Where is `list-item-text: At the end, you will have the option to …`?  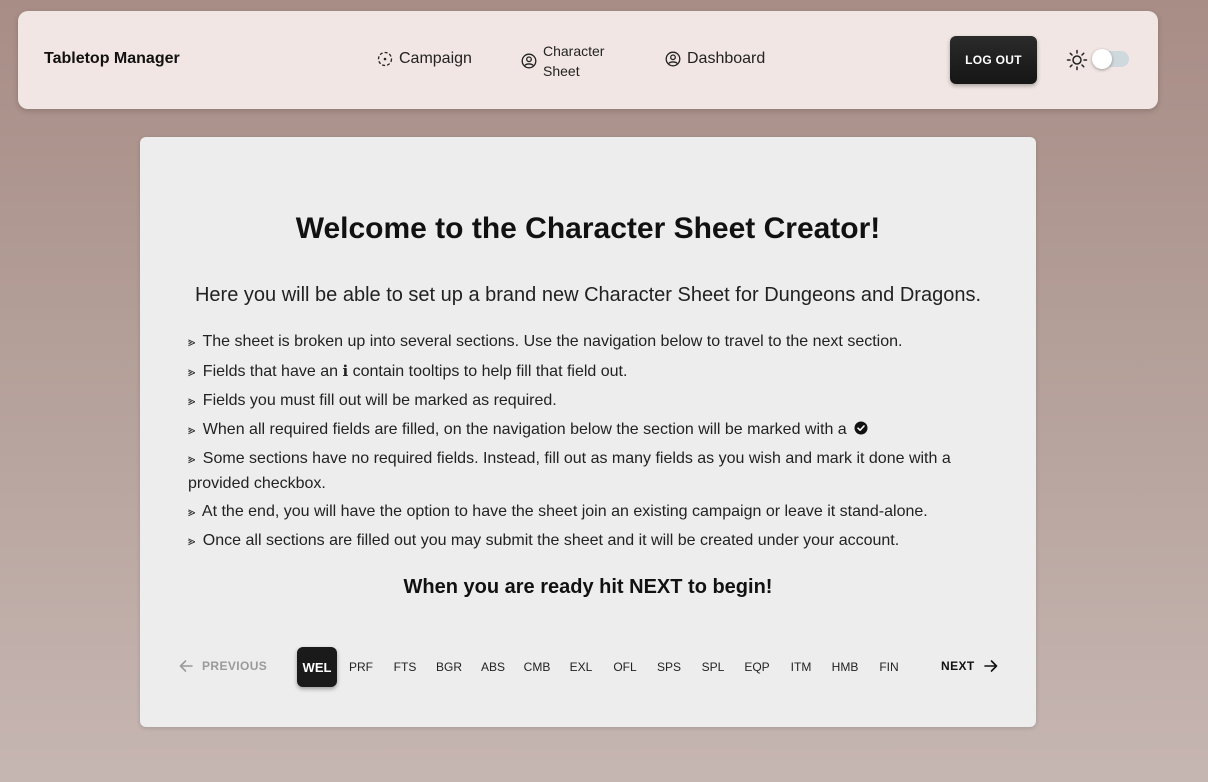
list-item-text: At the end, you will have the option to … is located at coordinates (564, 511).